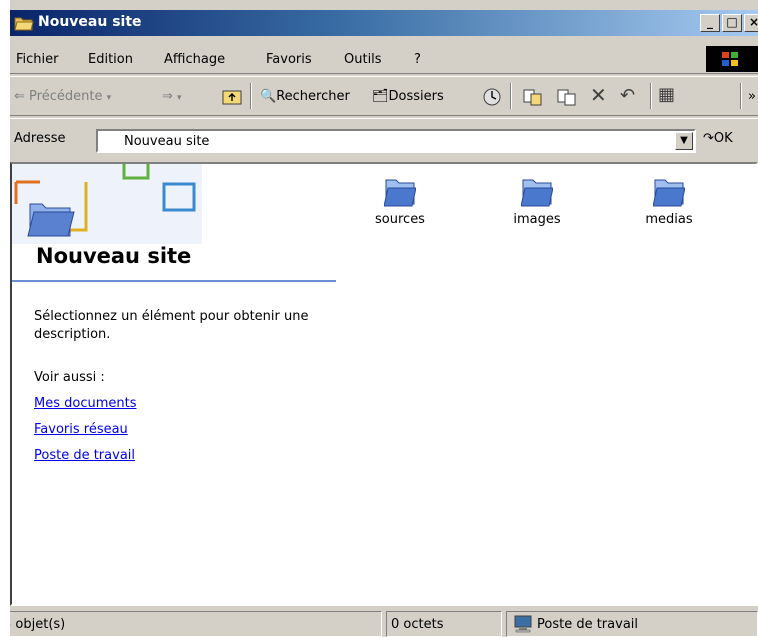 This screenshot has height=637, width=758. I want to click on back-button: ⇐ Précédente ▾, so click(62, 96).